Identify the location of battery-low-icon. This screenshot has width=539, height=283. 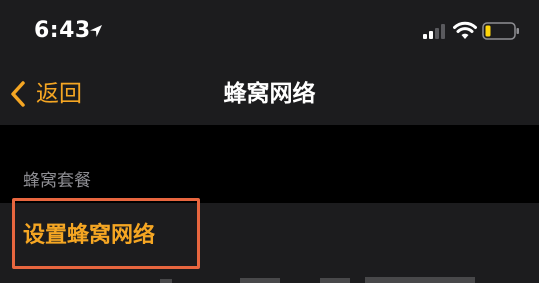
(500, 31).